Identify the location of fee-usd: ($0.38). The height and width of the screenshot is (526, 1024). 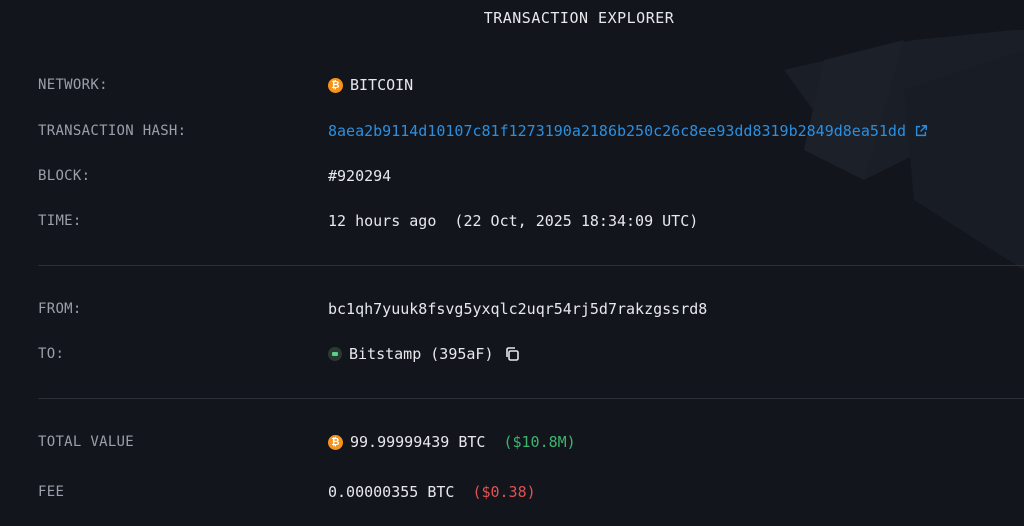
(504, 492).